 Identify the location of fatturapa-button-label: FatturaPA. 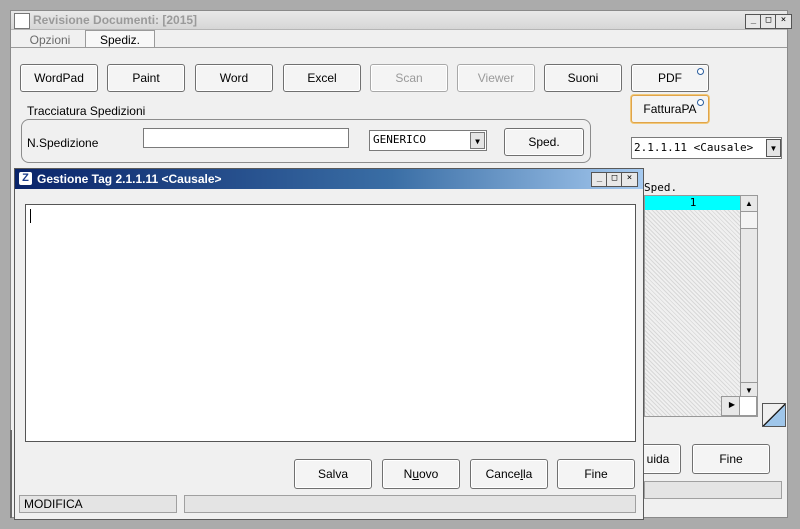
(670, 109).